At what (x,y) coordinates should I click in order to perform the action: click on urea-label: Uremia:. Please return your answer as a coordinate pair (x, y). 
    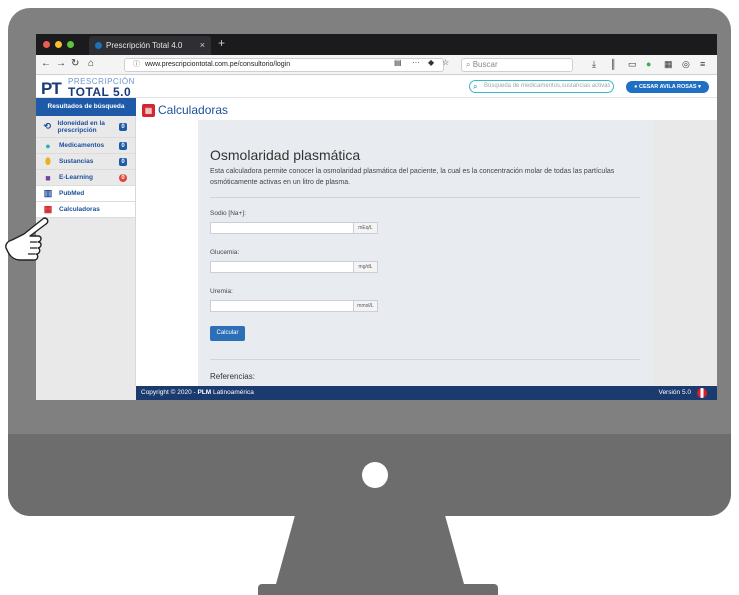
    Looking at the image, I should click on (221, 291).